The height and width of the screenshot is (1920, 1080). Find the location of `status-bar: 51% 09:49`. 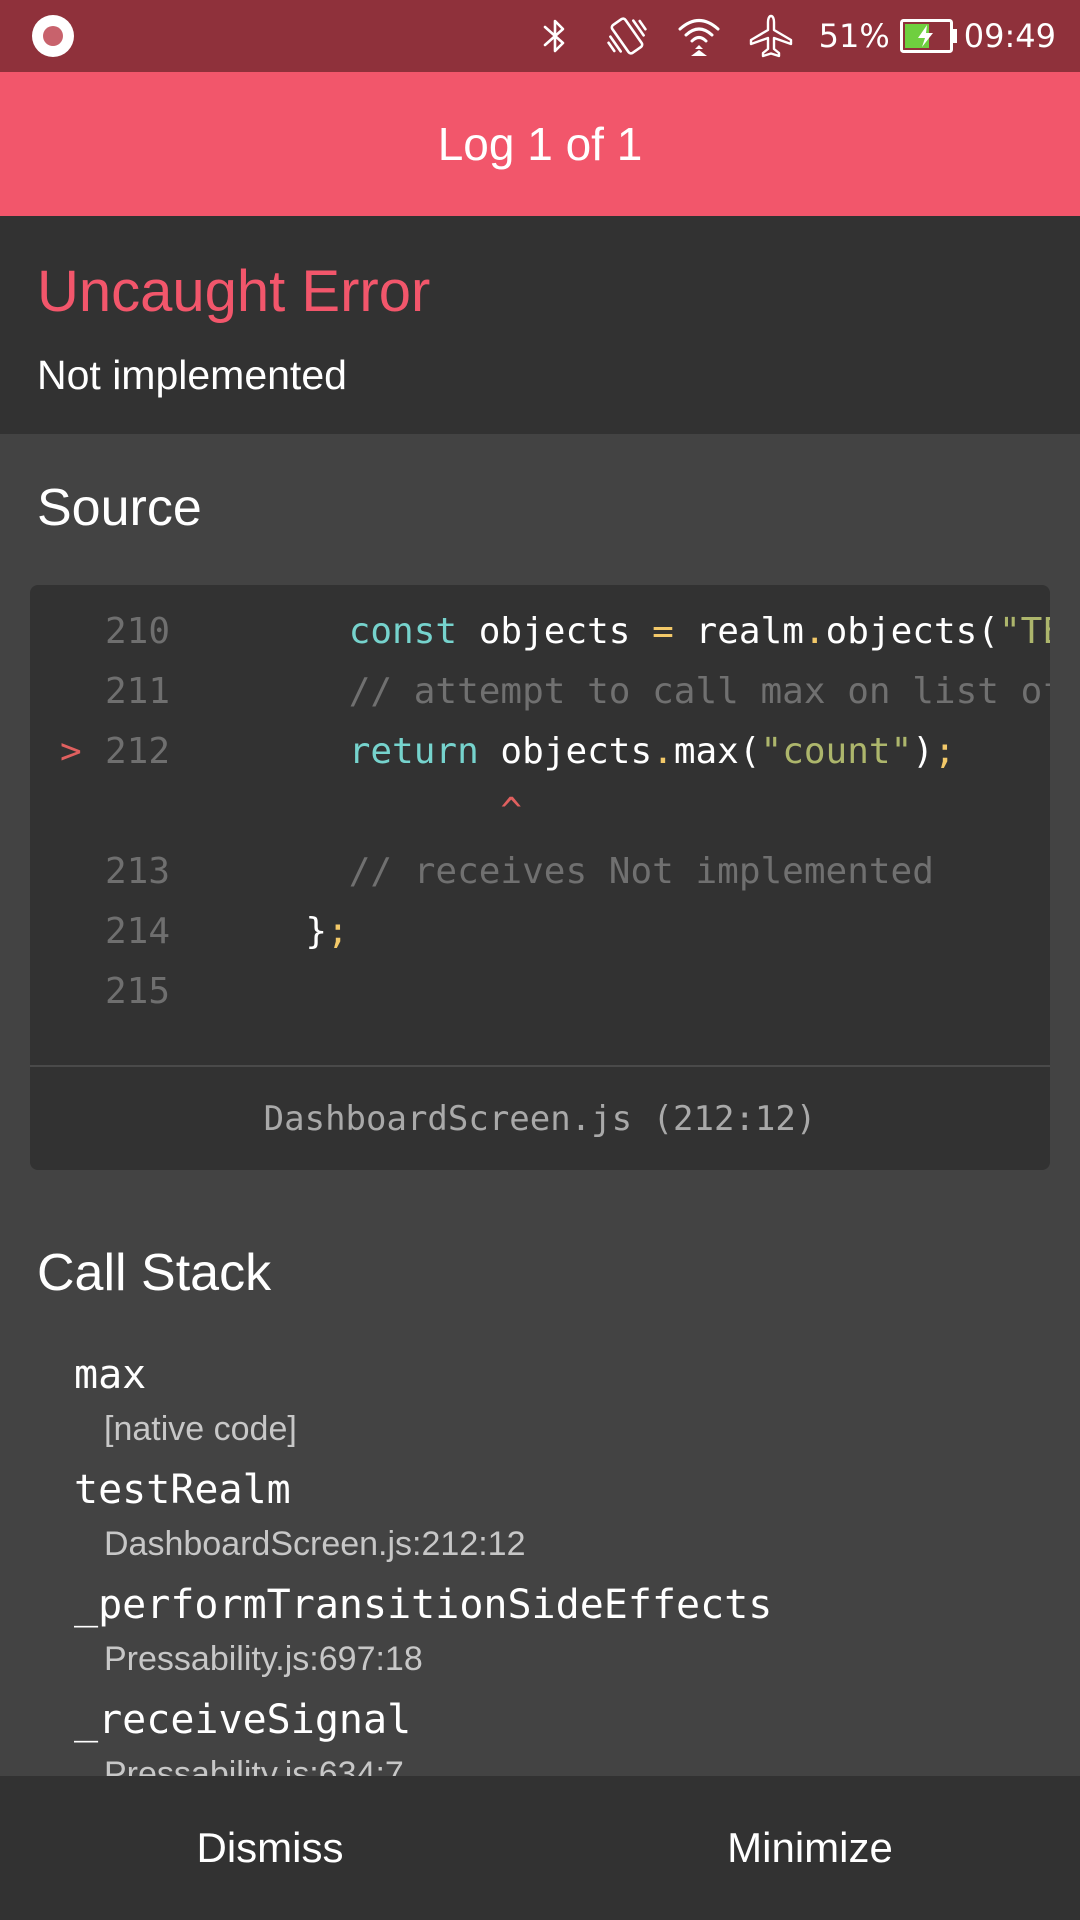

status-bar: 51% 09:49 is located at coordinates (540, 36).